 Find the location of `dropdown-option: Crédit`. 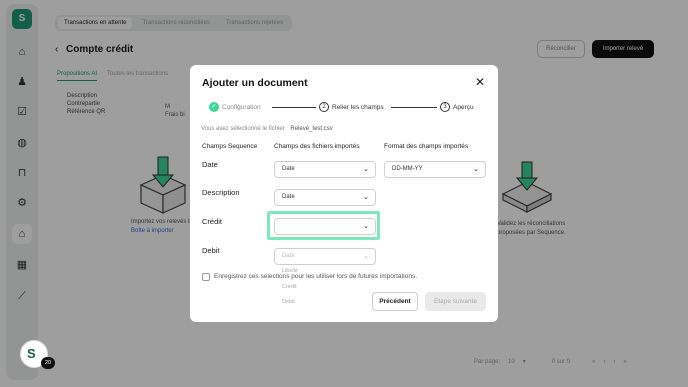

dropdown-option: Crédit is located at coordinates (289, 287).